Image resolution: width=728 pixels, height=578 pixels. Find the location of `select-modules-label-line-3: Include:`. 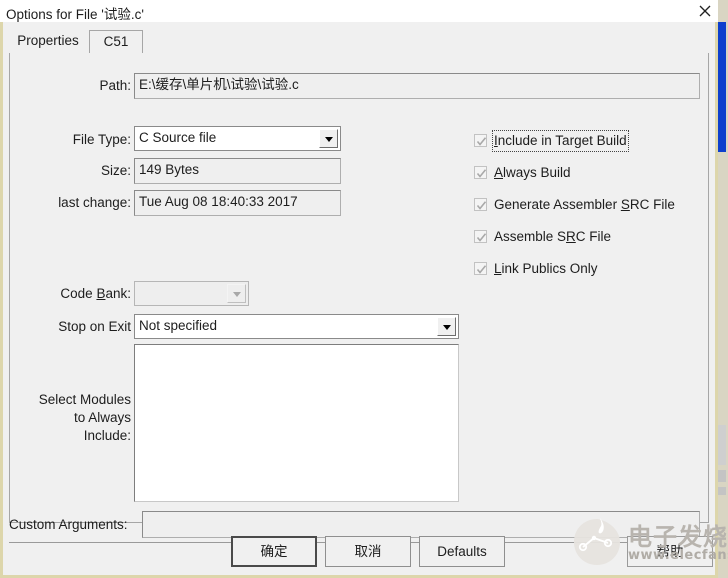

select-modules-label-line-3: Include: is located at coordinates (107, 435).